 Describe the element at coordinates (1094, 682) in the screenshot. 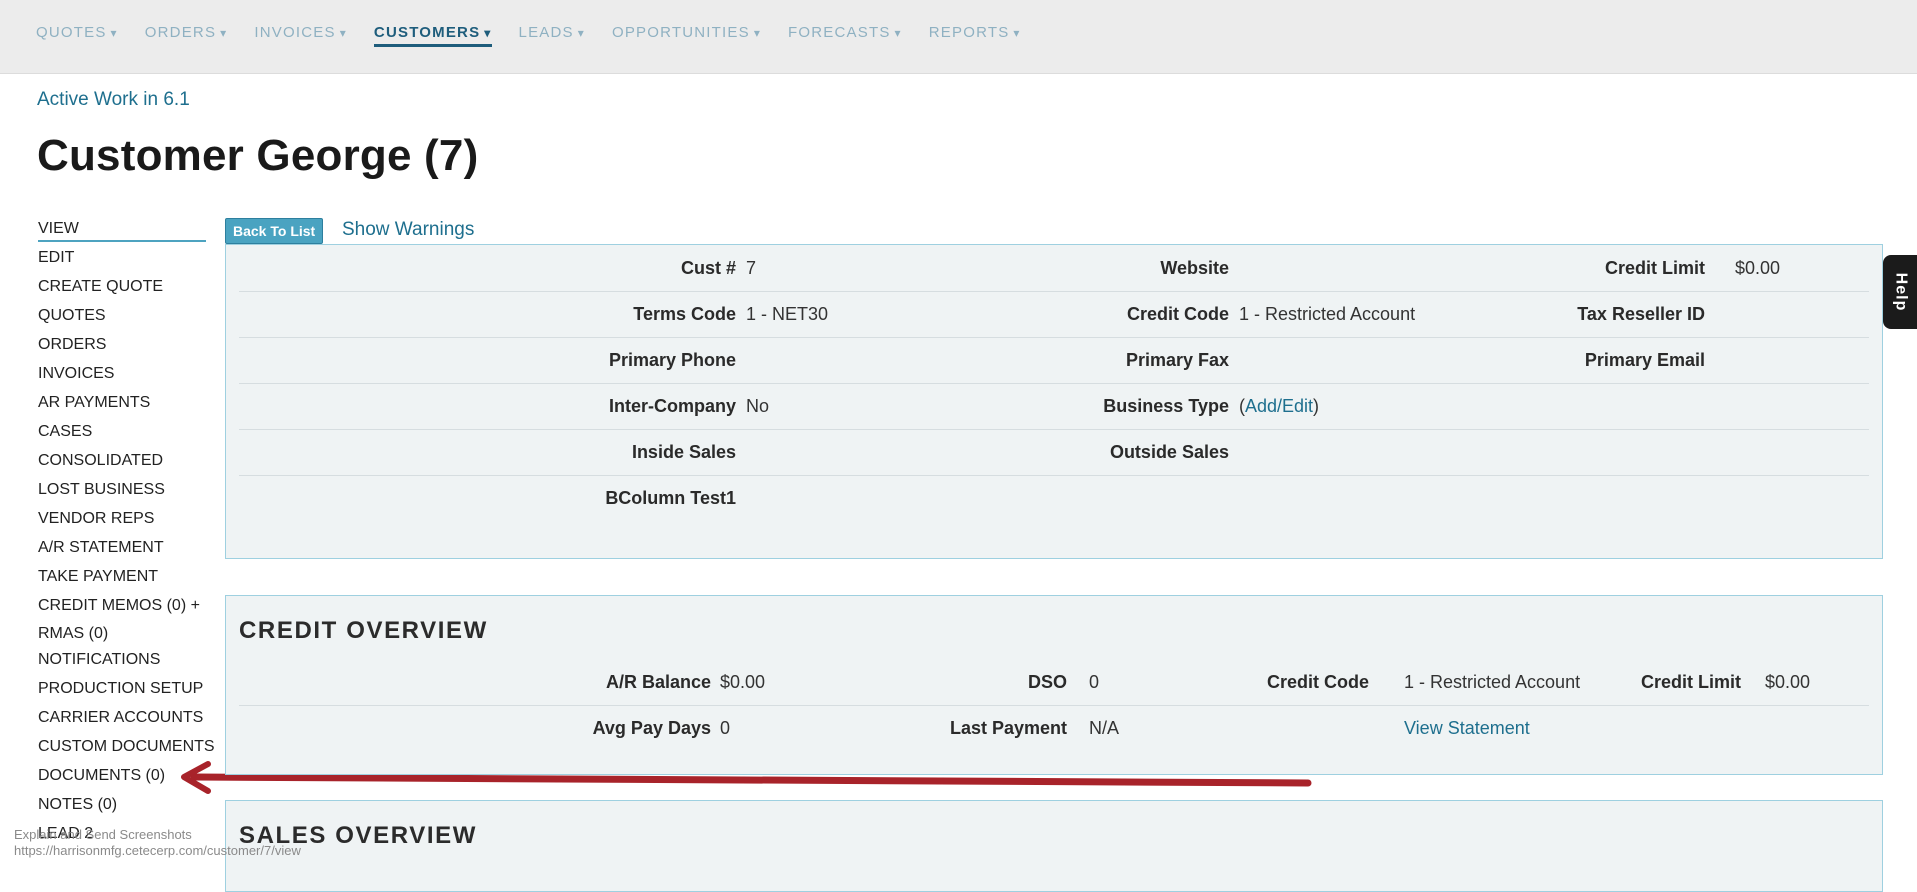

I see `dso-value: 0` at that location.